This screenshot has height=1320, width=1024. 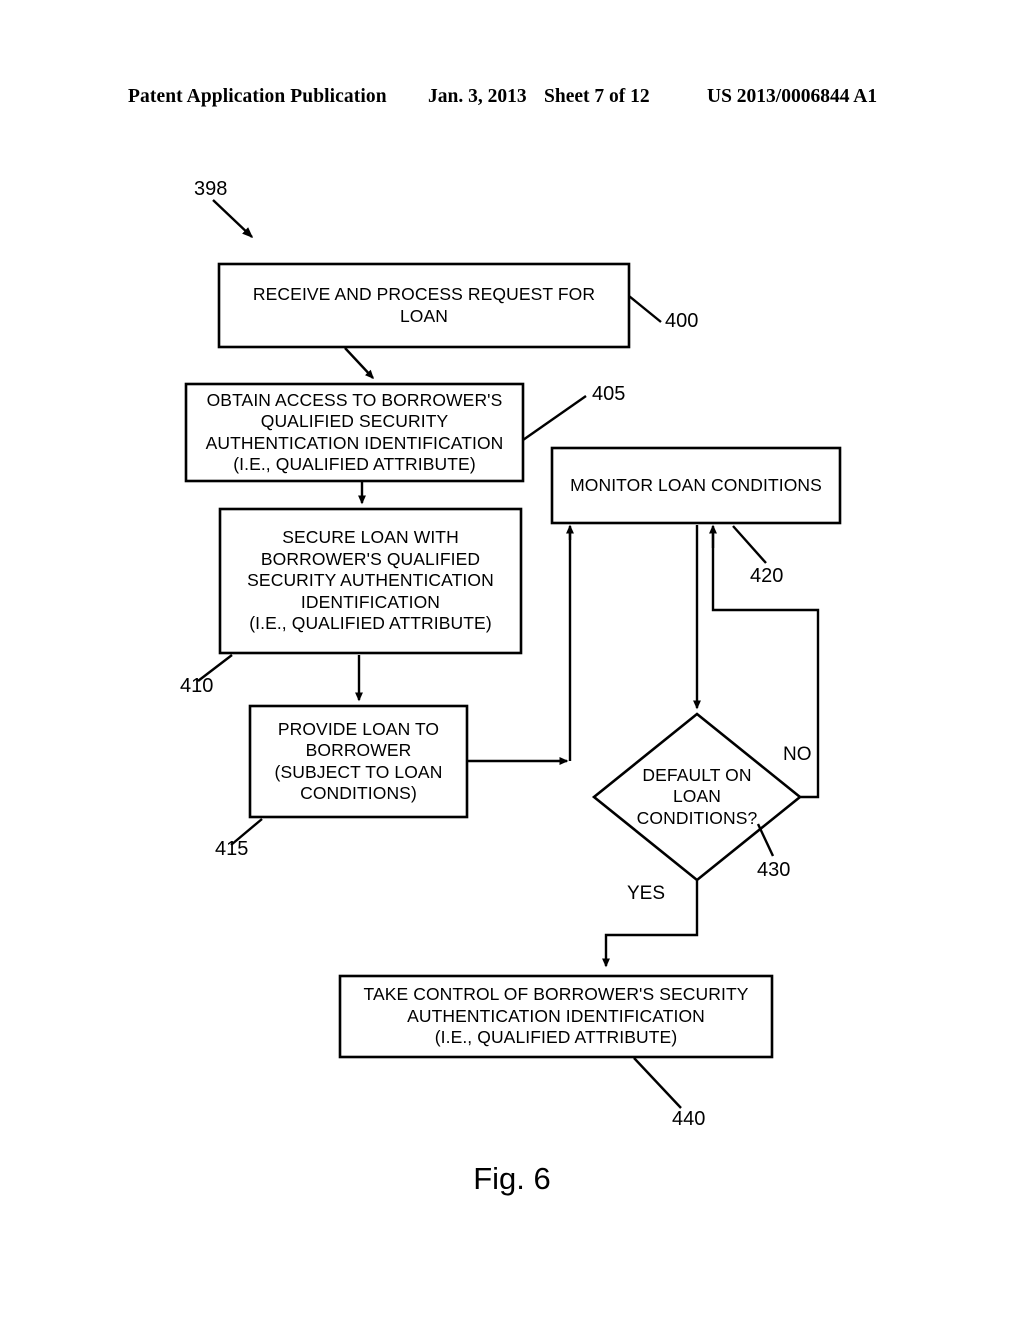 What do you see at coordinates (797, 754) in the screenshot?
I see `branch-label-no: NO` at bounding box center [797, 754].